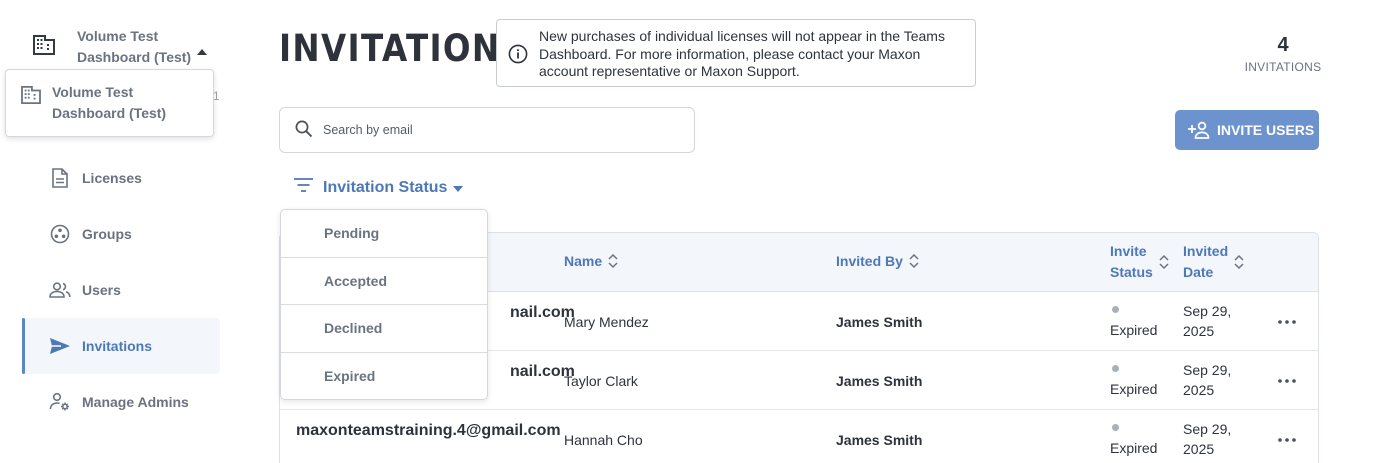  What do you see at coordinates (384, 281) in the screenshot?
I see `status-option-accepted: Accepted` at bounding box center [384, 281].